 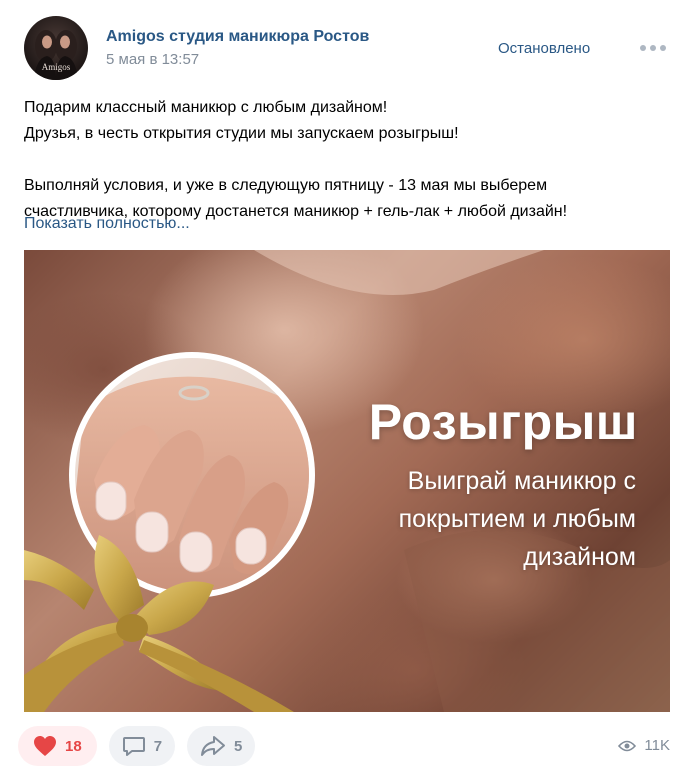 What do you see at coordinates (213, 746) in the screenshot?
I see `share-arrow-icon` at bounding box center [213, 746].